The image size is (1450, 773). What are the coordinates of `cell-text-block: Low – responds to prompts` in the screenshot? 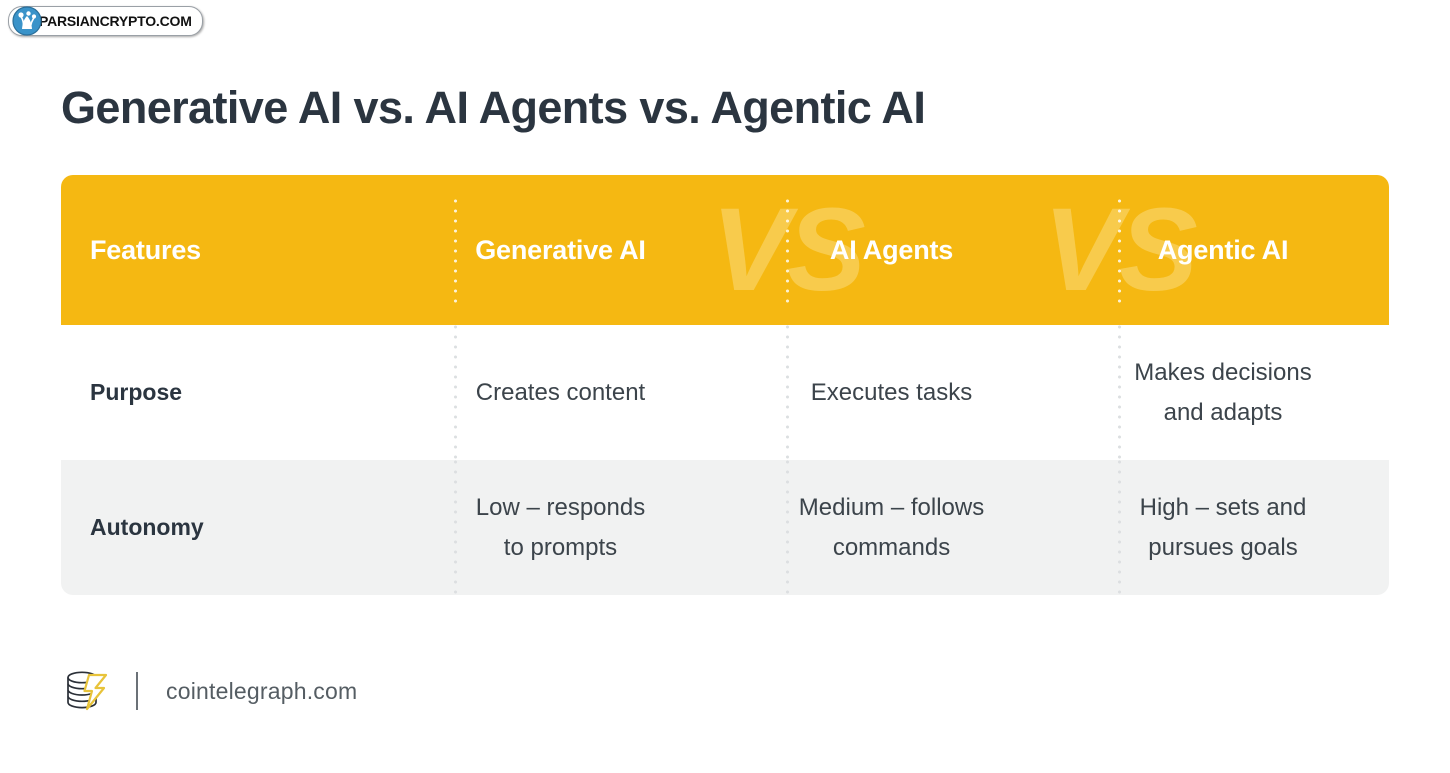 It's located at (560, 527).